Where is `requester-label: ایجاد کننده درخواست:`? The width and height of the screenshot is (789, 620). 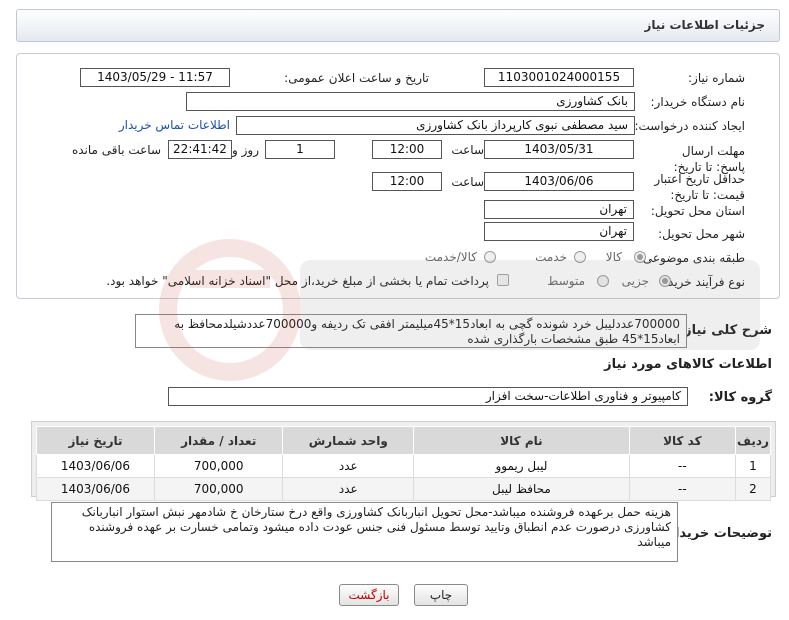
requester-label: ایجاد کننده درخواست: is located at coordinates (689, 126).